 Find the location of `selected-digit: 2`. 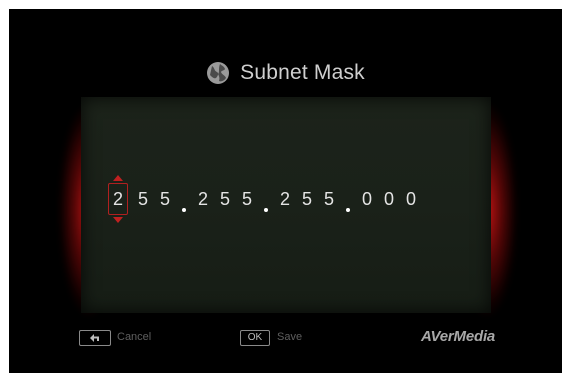

selected-digit: 2 is located at coordinates (118, 199).